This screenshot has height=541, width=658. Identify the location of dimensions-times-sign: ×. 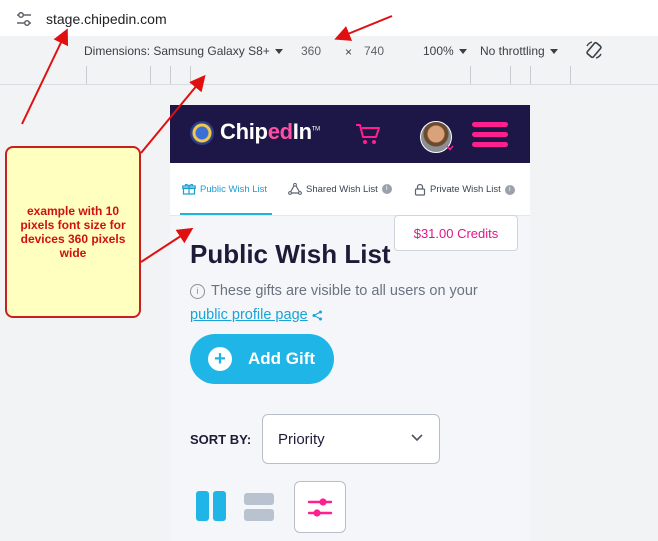
(349, 52).